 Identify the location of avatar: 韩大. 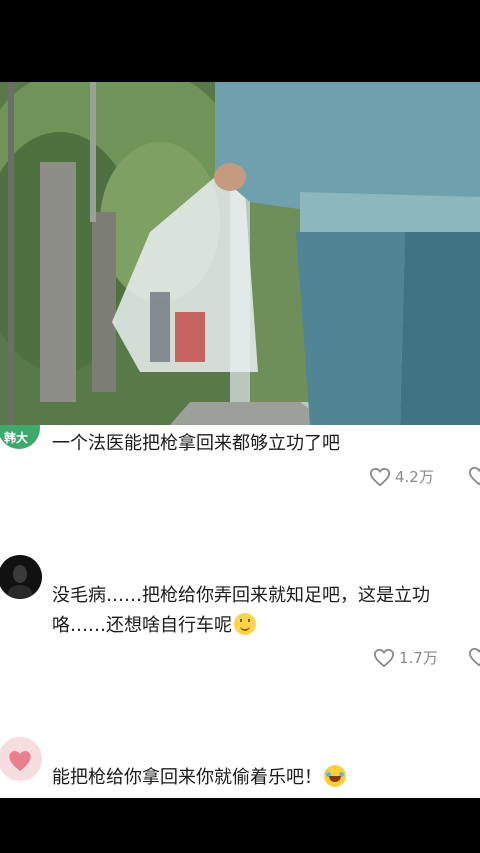
(20, 437).